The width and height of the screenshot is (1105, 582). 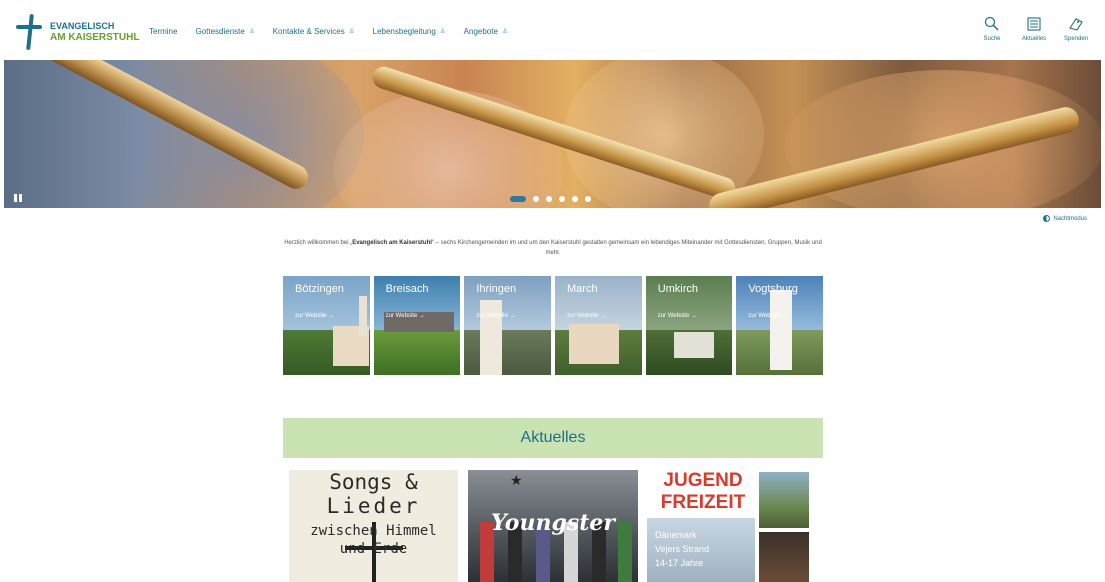 What do you see at coordinates (417, 325) in the screenshot?
I see `parish-card-breisach: Breisach zur Website →` at bounding box center [417, 325].